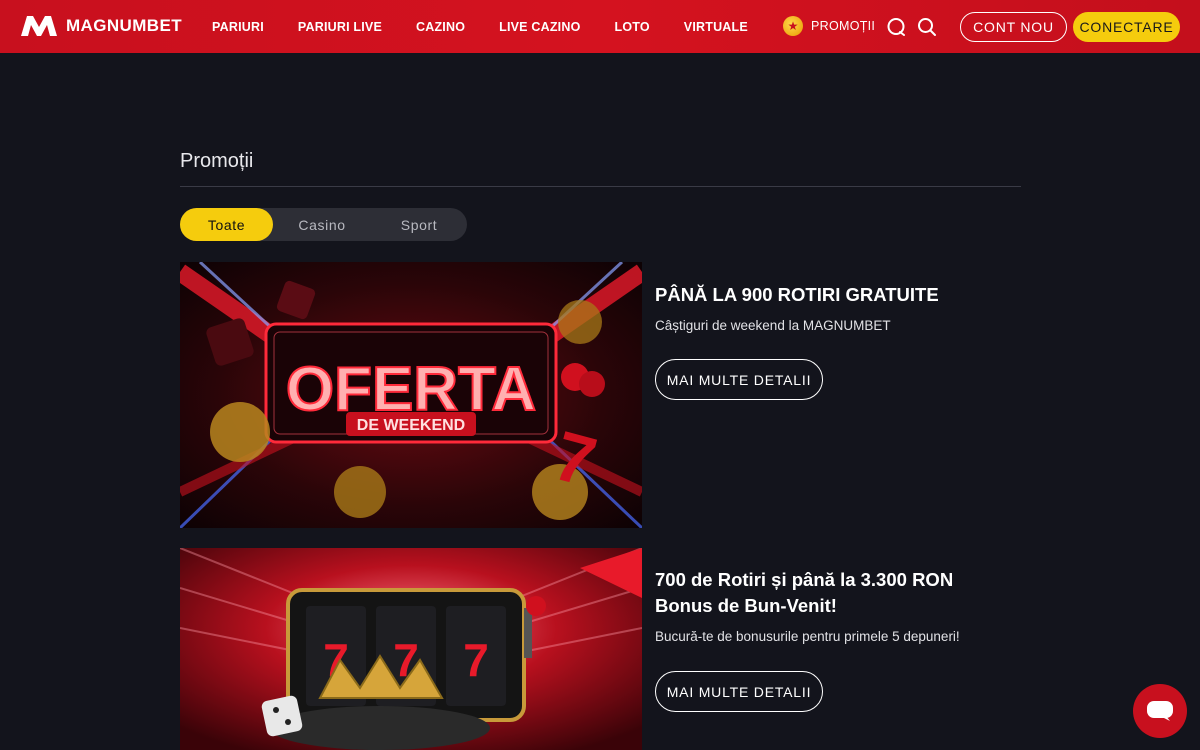 The height and width of the screenshot is (750, 1200). What do you see at coordinates (716, 27) in the screenshot?
I see `nav-item-virtuale: VIRTUALE` at bounding box center [716, 27].